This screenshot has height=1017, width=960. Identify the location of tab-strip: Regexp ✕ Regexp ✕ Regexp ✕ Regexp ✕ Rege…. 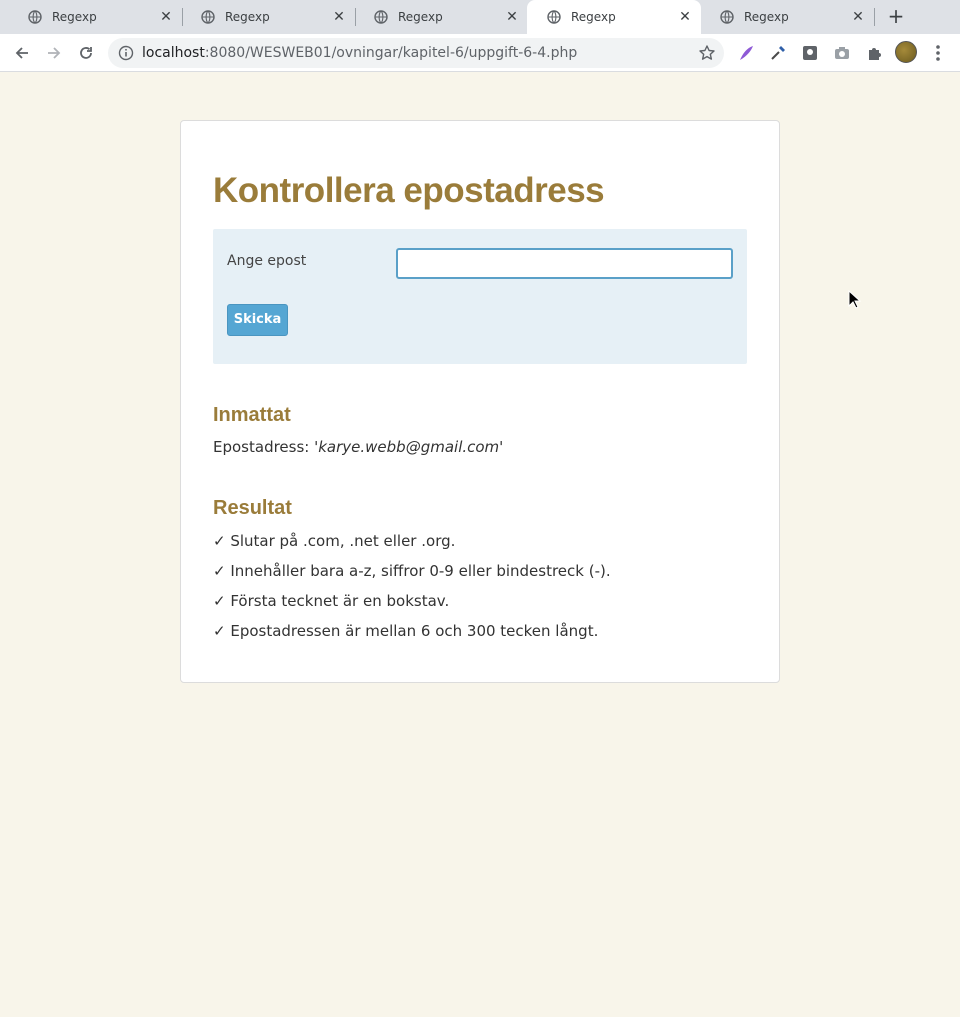
(480, 17).